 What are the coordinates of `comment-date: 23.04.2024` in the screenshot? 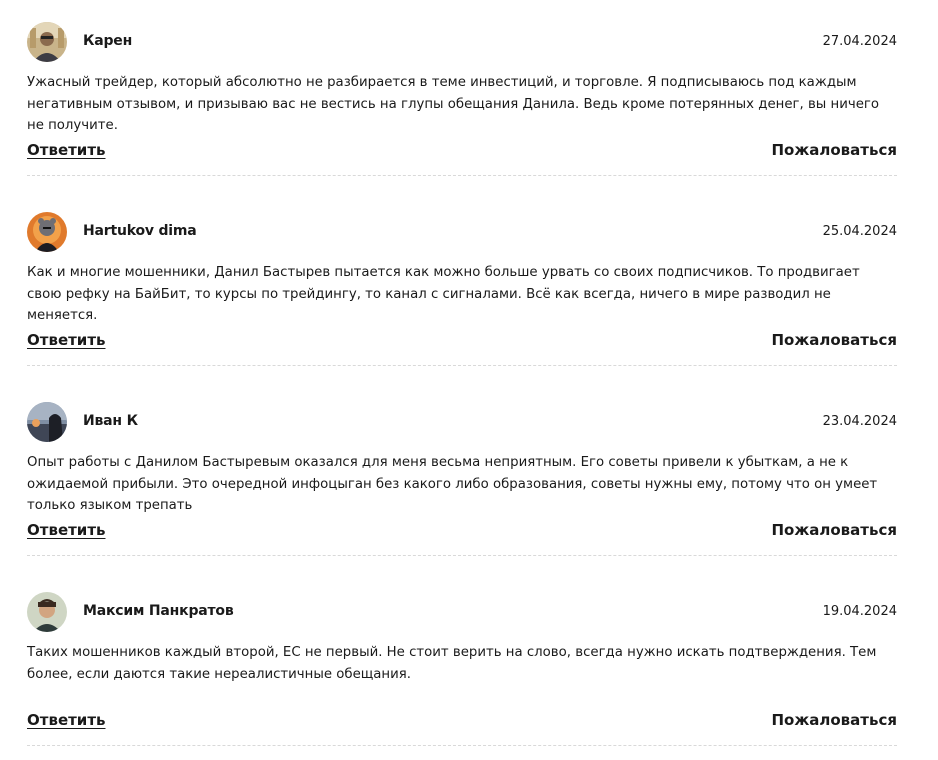 It's located at (859, 421).